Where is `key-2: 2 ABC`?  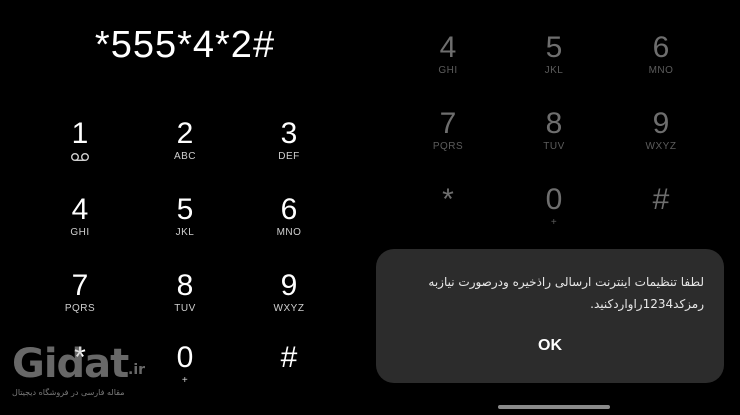 key-2: 2 ABC is located at coordinates (185, 140).